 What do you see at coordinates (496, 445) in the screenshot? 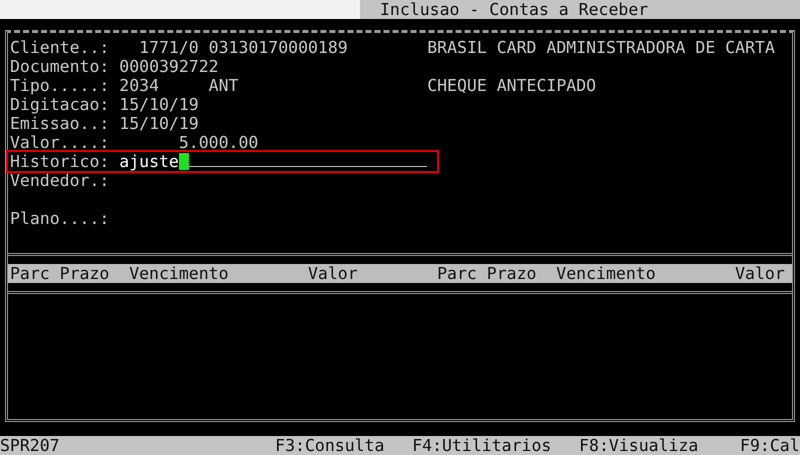
I see `function-key-hint: F4:Utilitarios` at bounding box center [496, 445].